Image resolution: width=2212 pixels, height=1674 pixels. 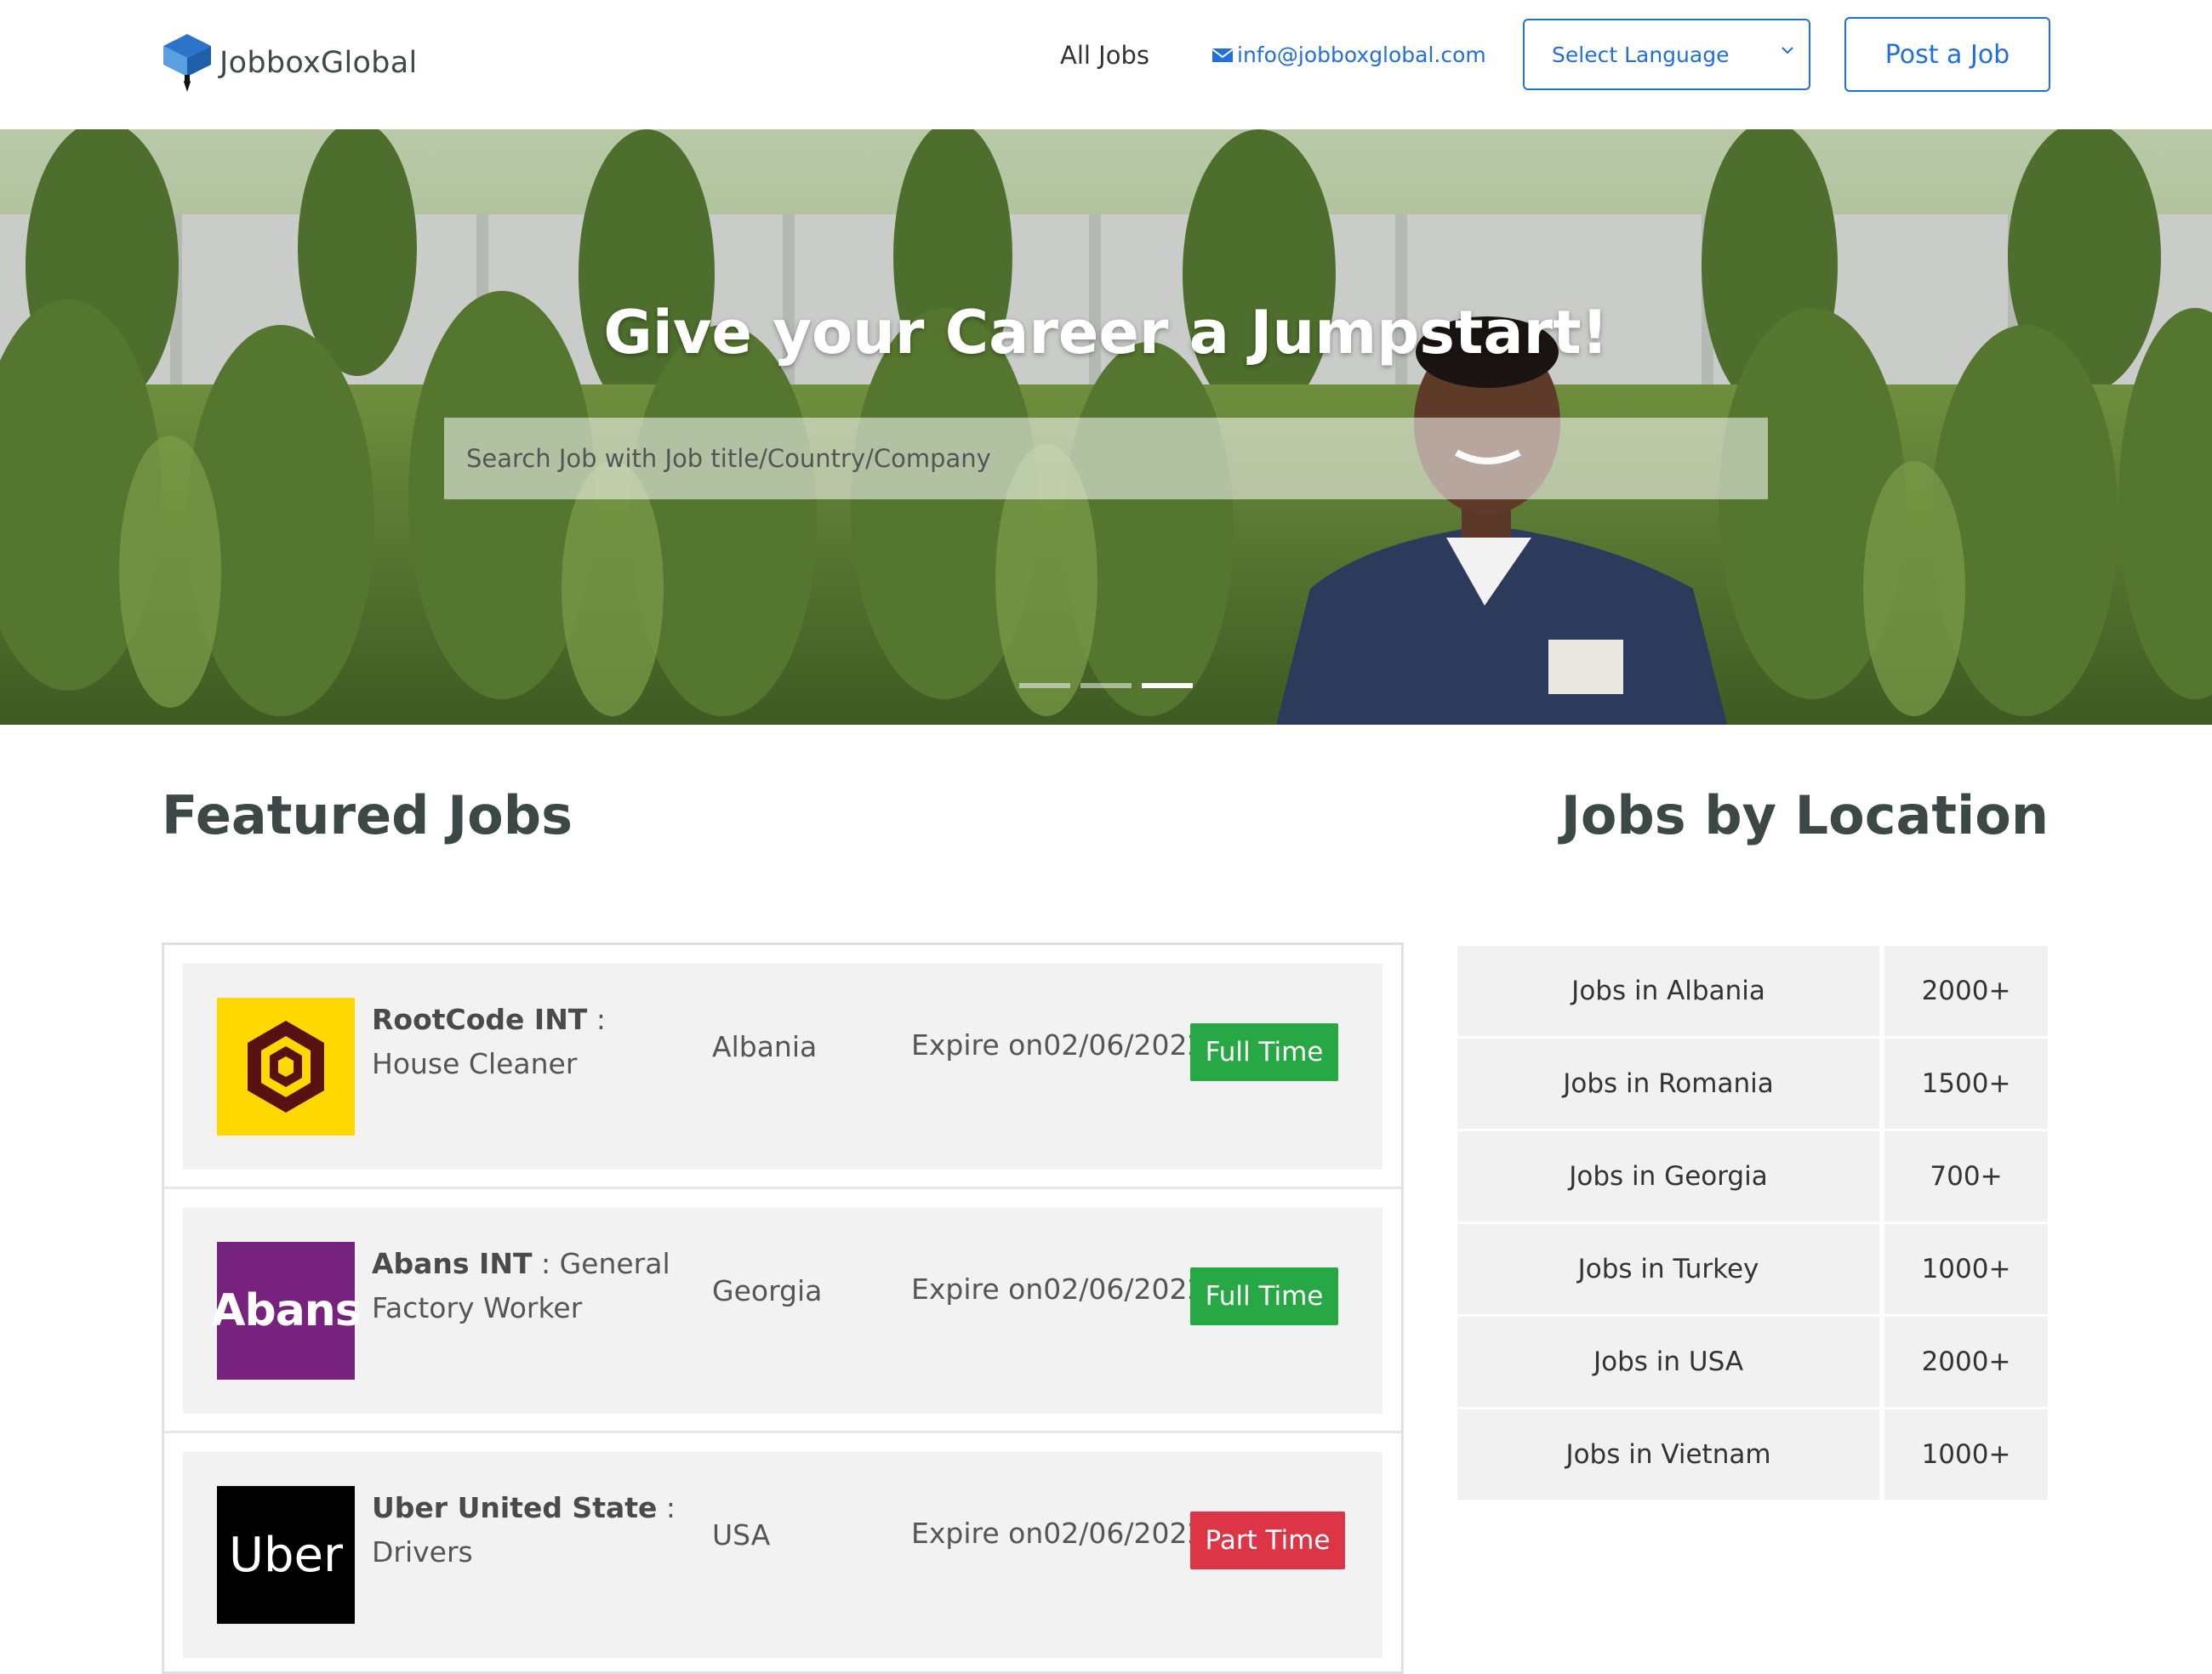 I want to click on job-title: Uber United State : Drivers, so click(x=533, y=1530).